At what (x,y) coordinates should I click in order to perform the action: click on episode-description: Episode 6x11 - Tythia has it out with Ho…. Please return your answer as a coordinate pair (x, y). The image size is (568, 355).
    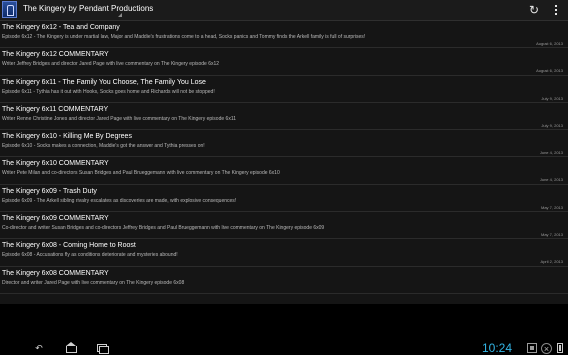
    Looking at the image, I should click on (108, 91).